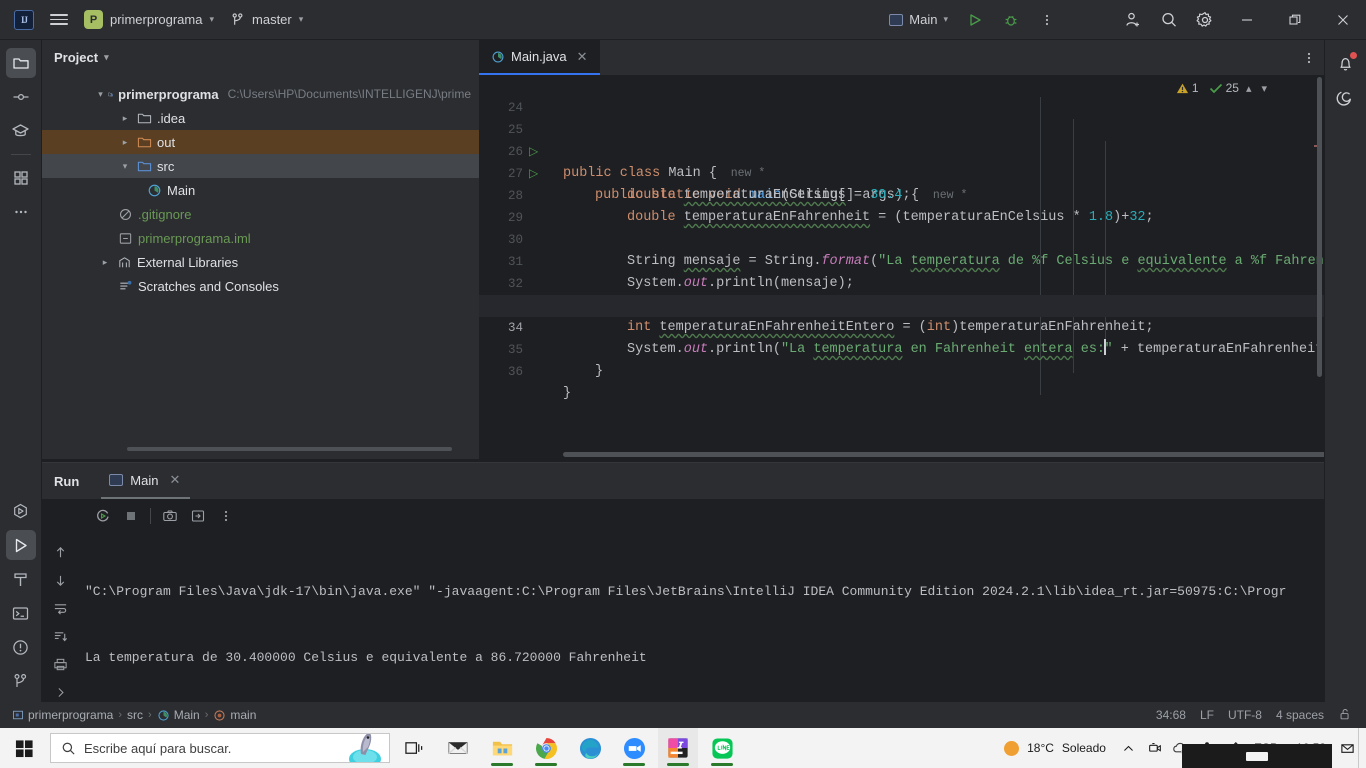 Image resolution: width=1366 pixels, height=768 pixels. I want to click on project-panel-header: Project ▾, so click(260, 57).